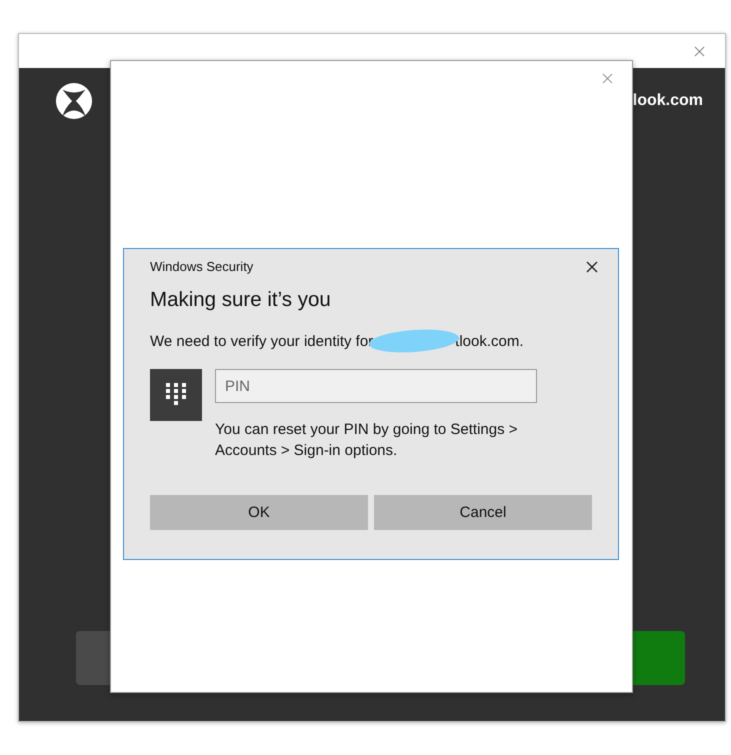  Describe the element at coordinates (483, 512) in the screenshot. I see `dialog-button: Cancel` at that location.